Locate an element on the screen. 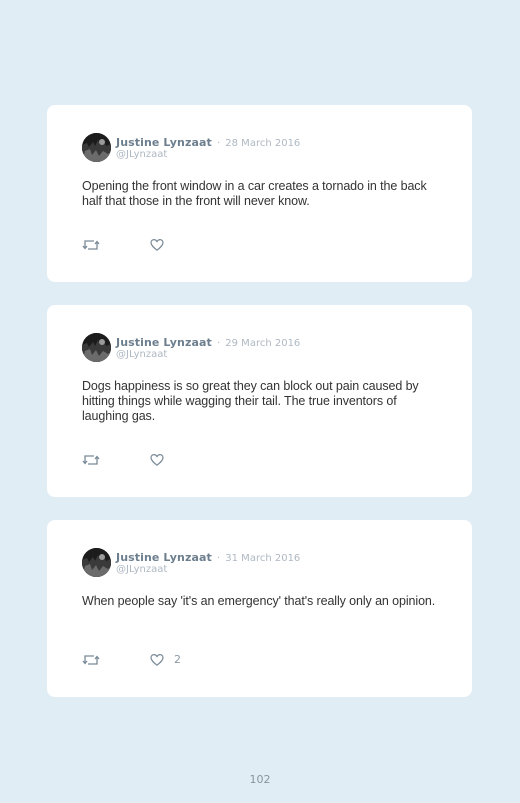 This screenshot has height=803, width=520. tweet-date: 31 March 2016 is located at coordinates (262, 558).